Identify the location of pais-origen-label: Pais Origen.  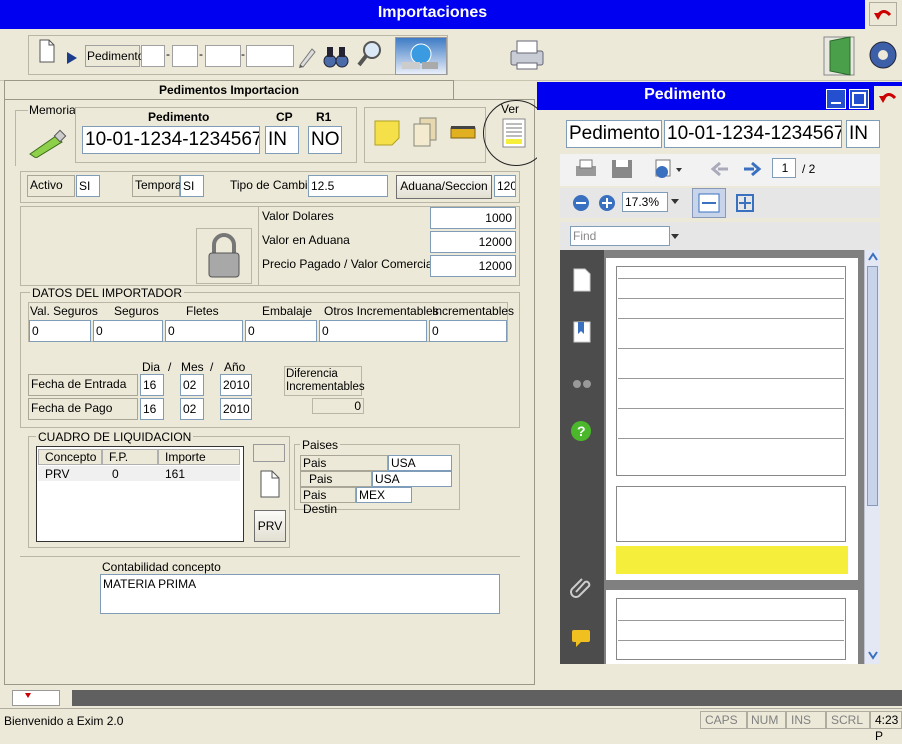
(336, 485).